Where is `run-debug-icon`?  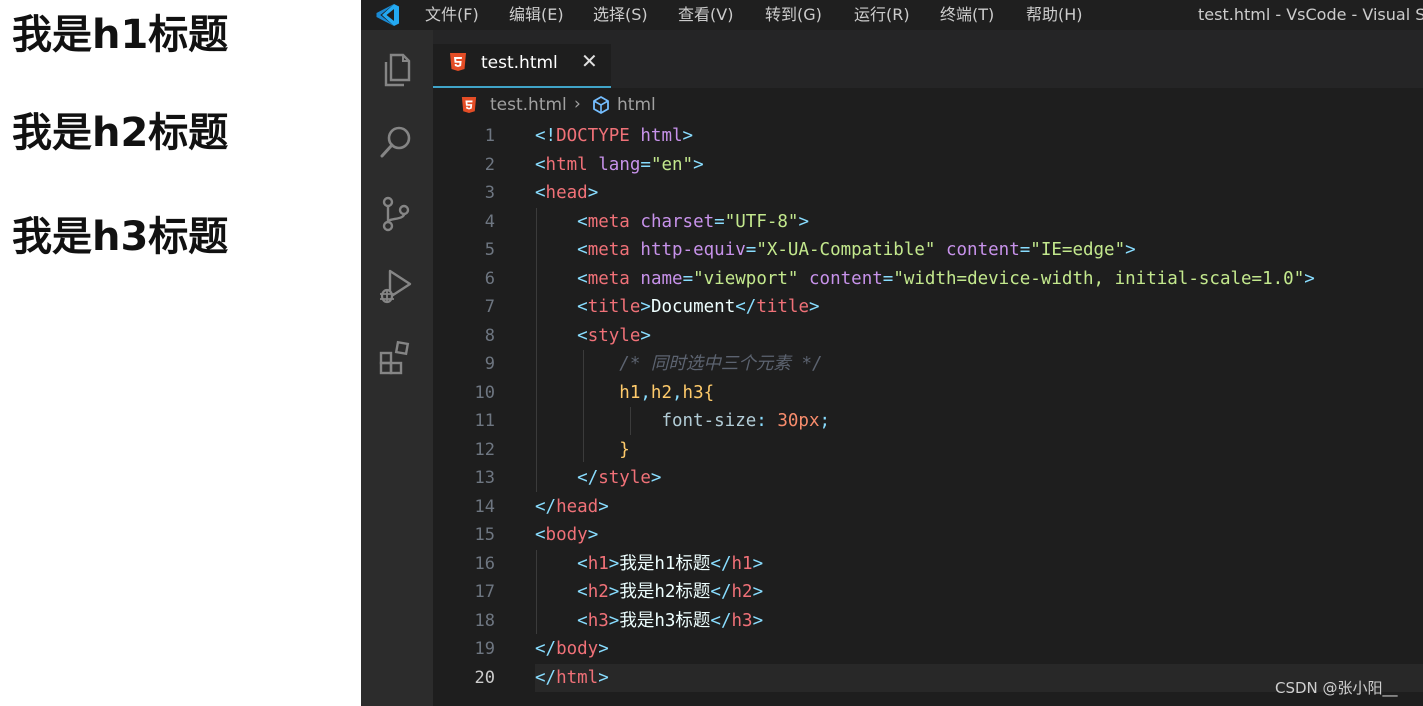
run-debug-icon is located at coordinates (396, 286).